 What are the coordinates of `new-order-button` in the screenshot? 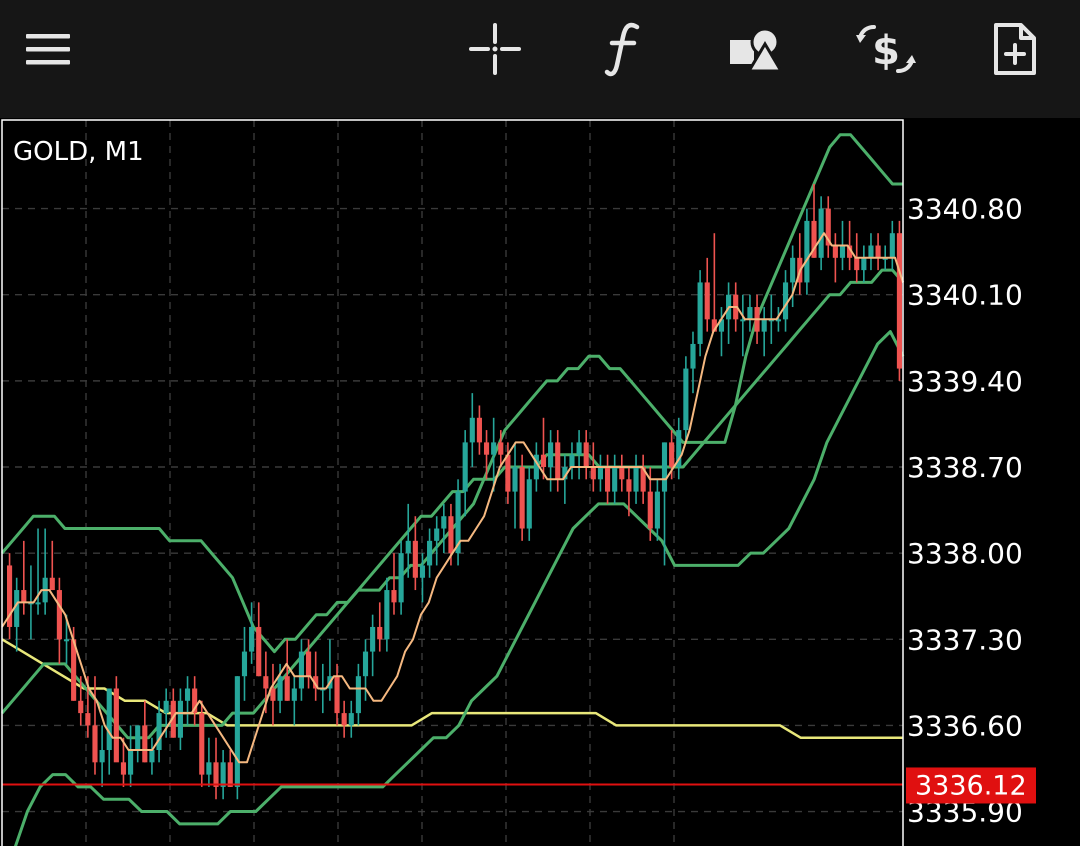 It's located at (1015, 49).